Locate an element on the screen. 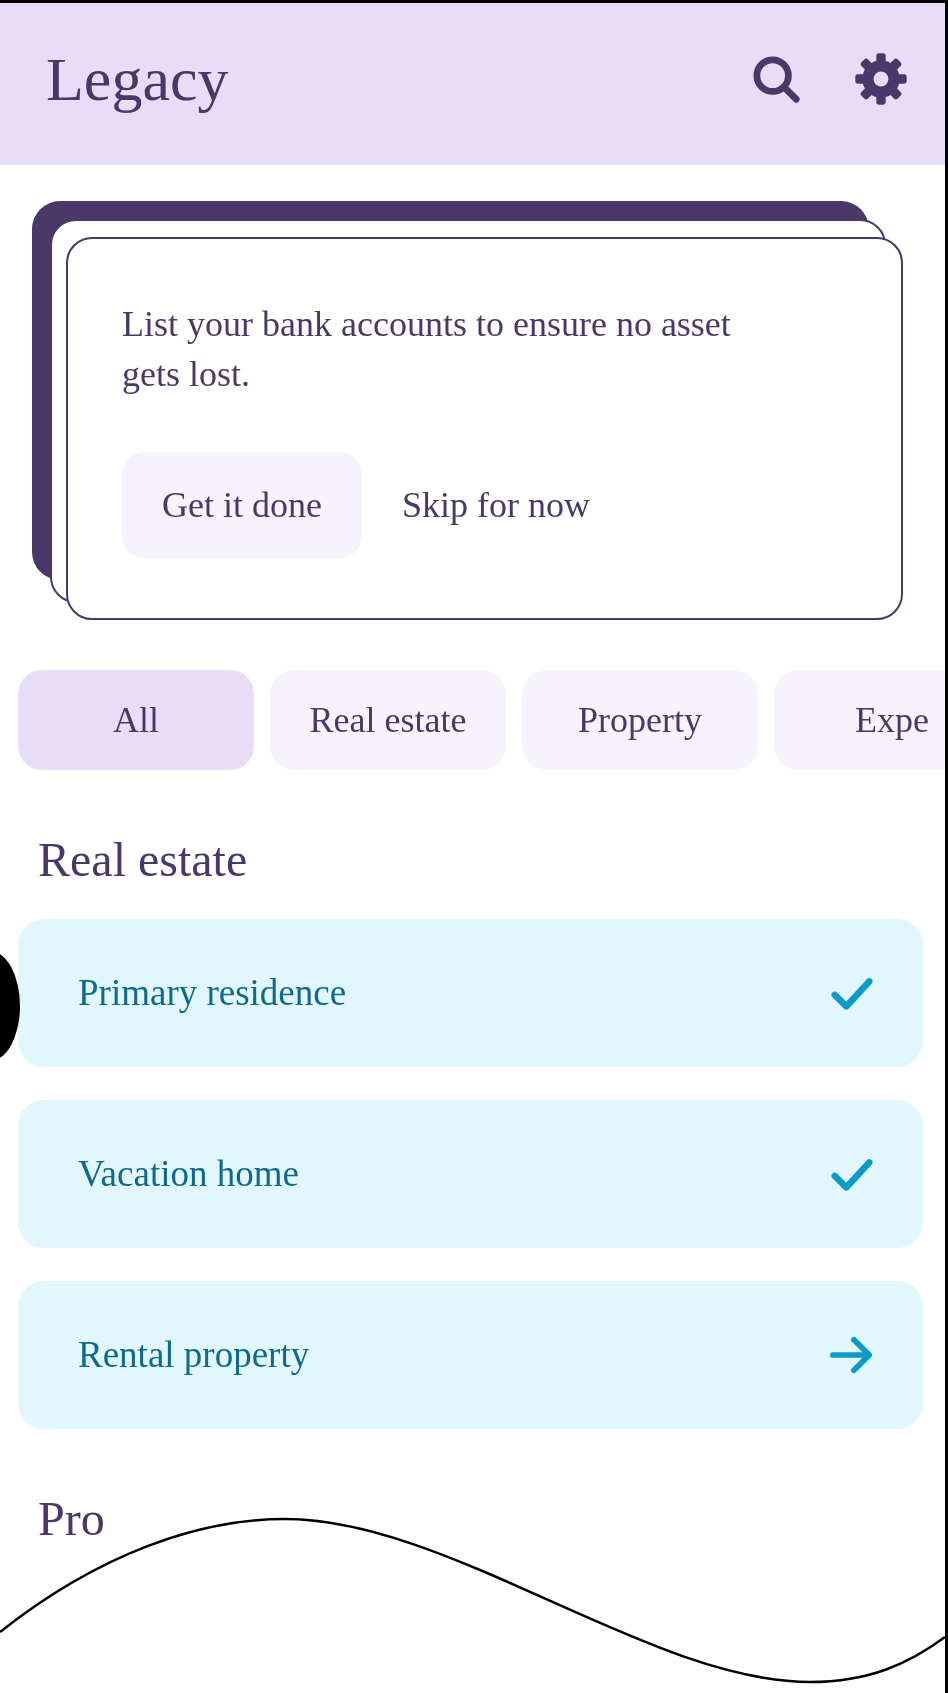 Image resolution: width=948 pixels, height=1693 pixels. asset-list-item: Primary residence is located at coordinates (470, 992).